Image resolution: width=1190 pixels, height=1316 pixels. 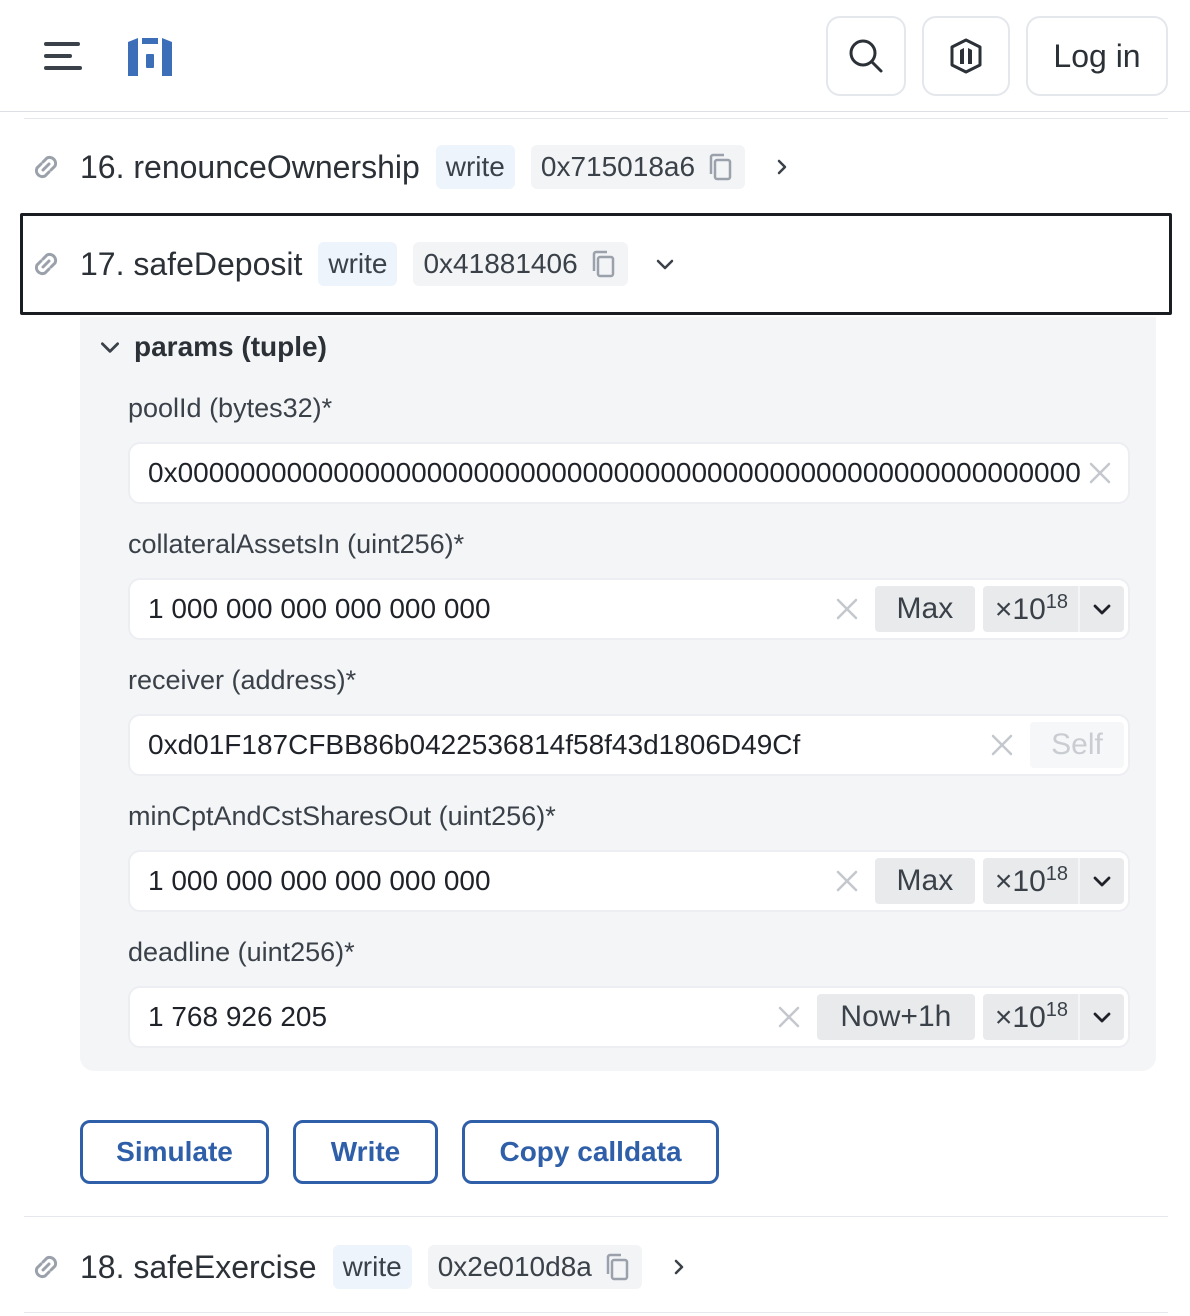 I want to click on params-title: params (tuple), so click(x=230, y=346).